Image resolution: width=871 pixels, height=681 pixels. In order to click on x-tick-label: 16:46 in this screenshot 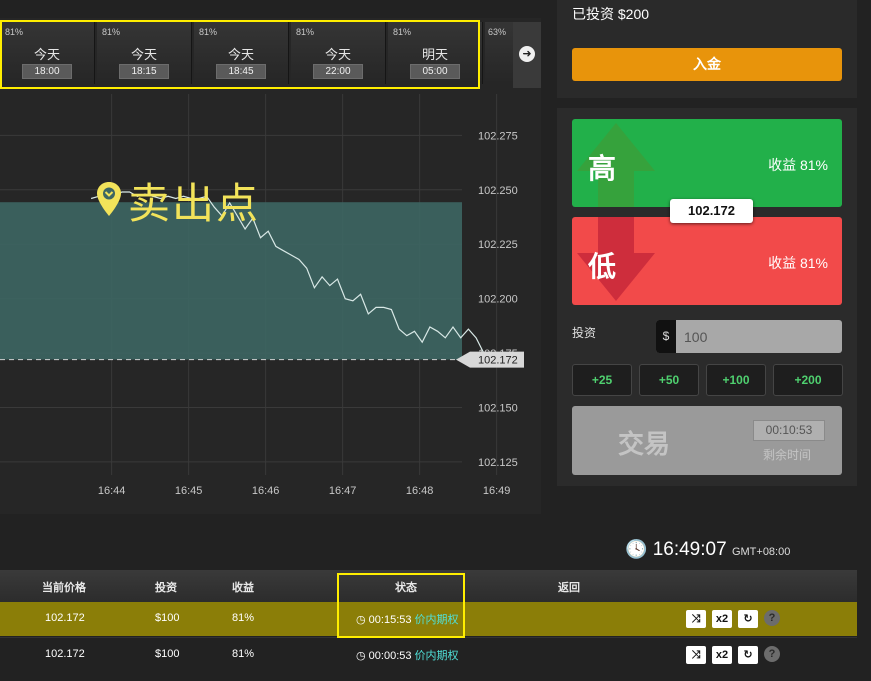, I will do `click(266, 491)`.